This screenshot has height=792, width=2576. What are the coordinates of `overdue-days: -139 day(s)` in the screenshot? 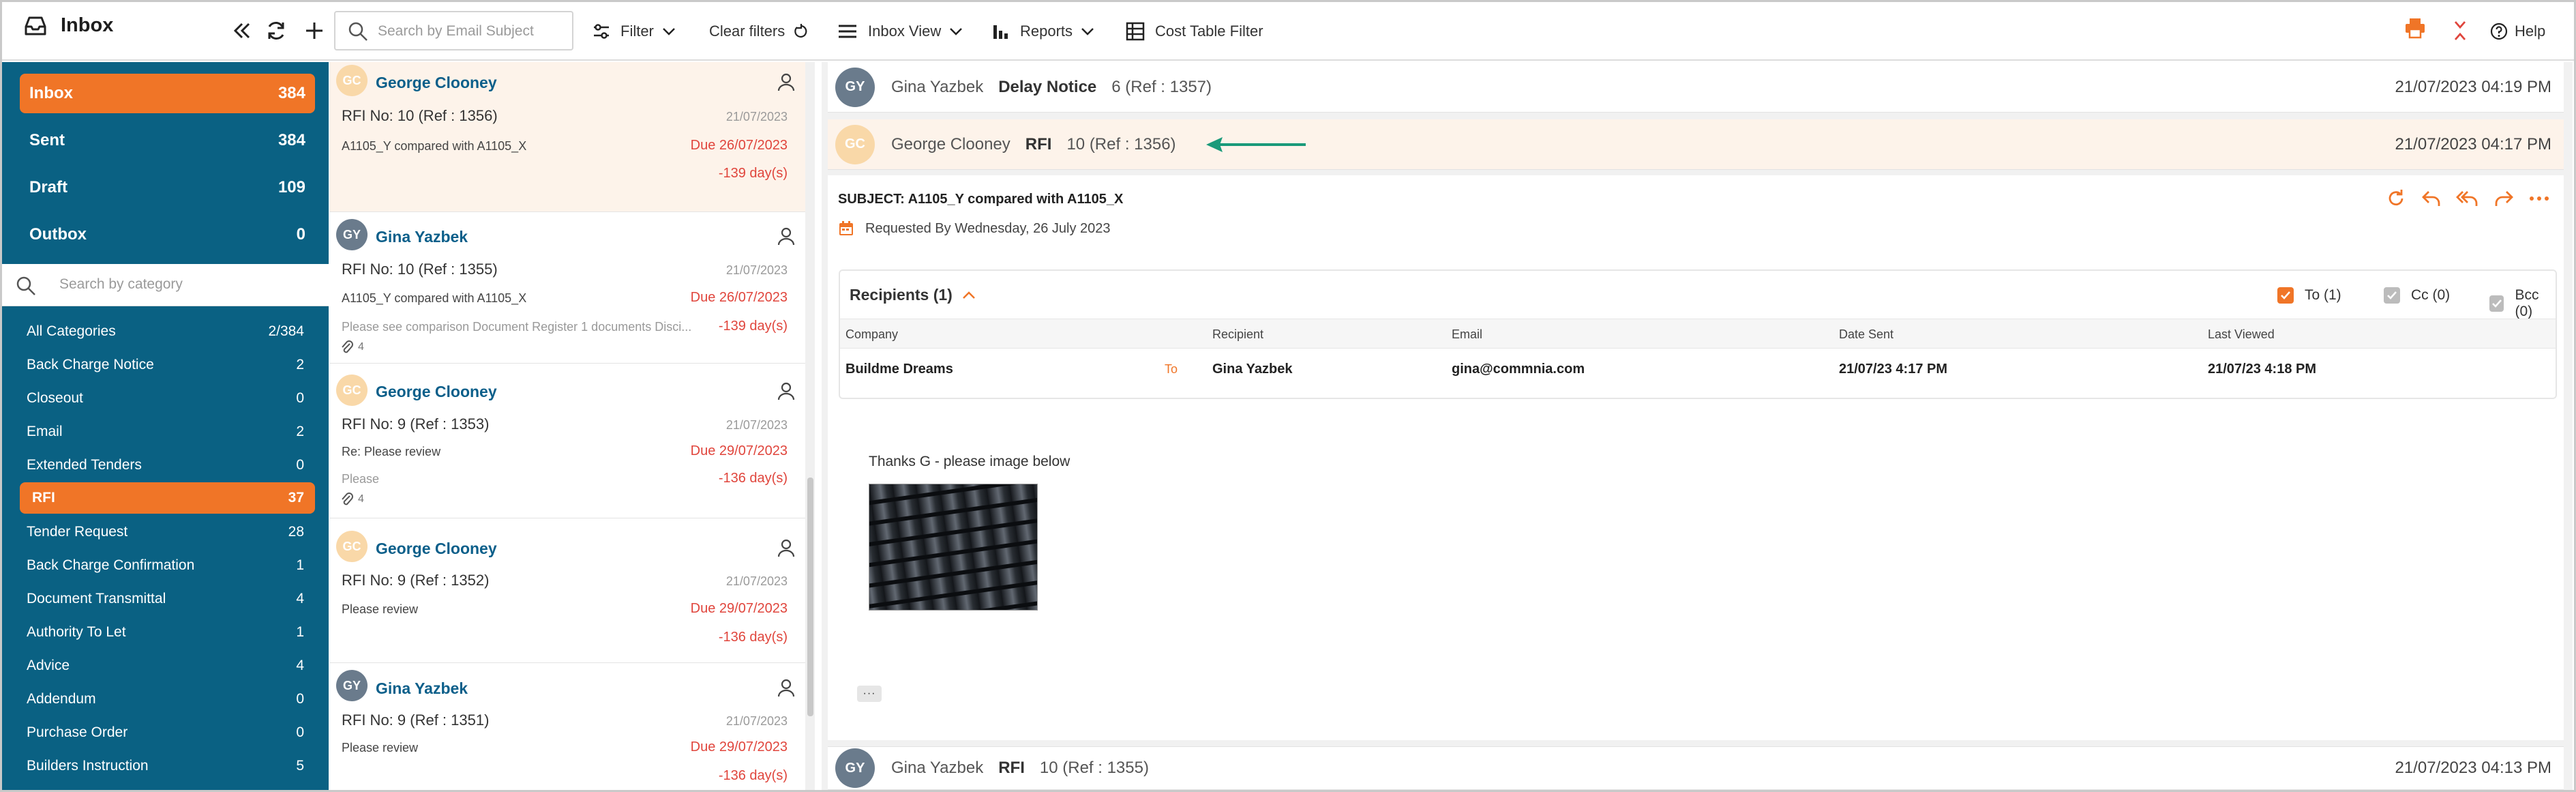 It's located at (753, 173).